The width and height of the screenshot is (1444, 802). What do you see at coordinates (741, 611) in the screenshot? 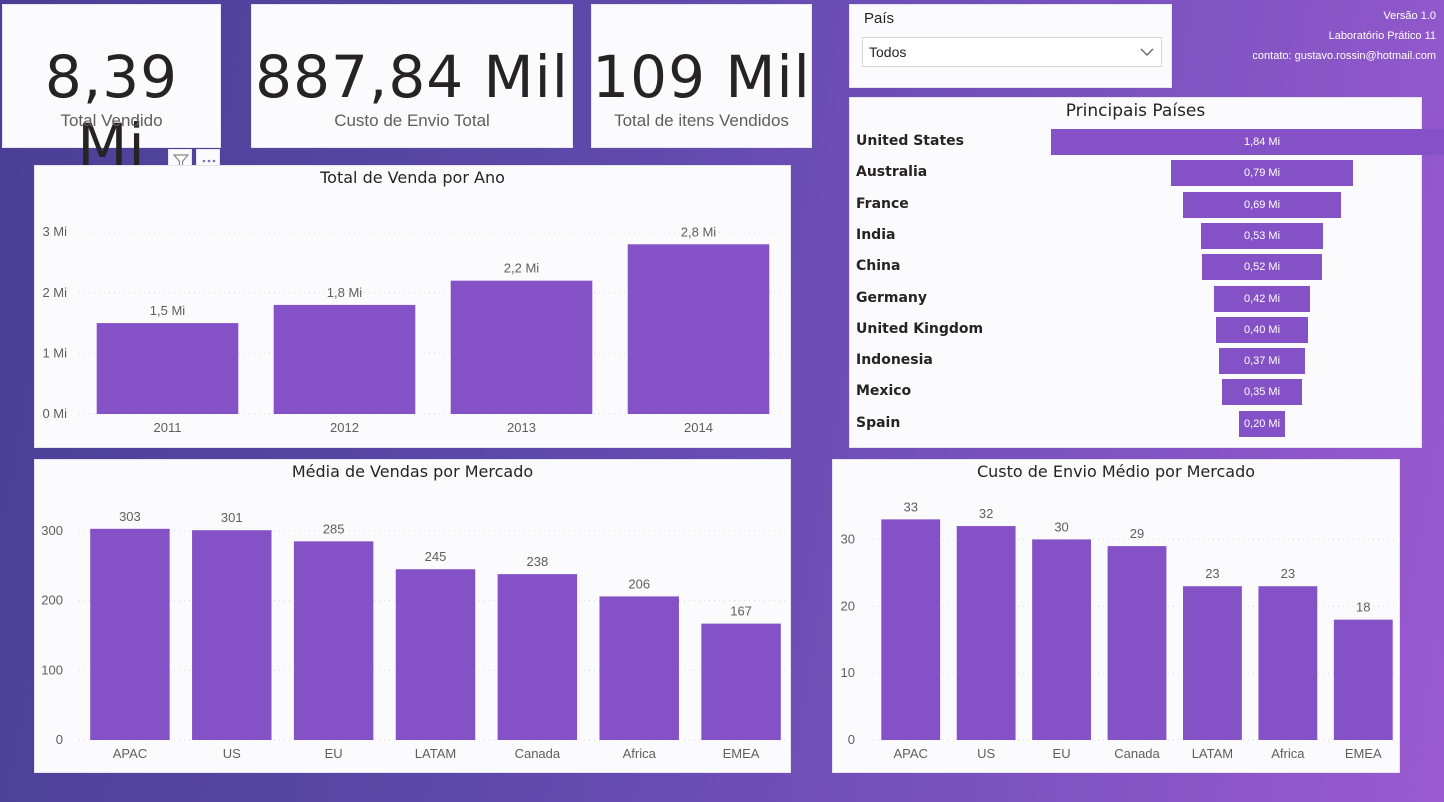
I see `data-label: 167` at bounding box center [741, 611].